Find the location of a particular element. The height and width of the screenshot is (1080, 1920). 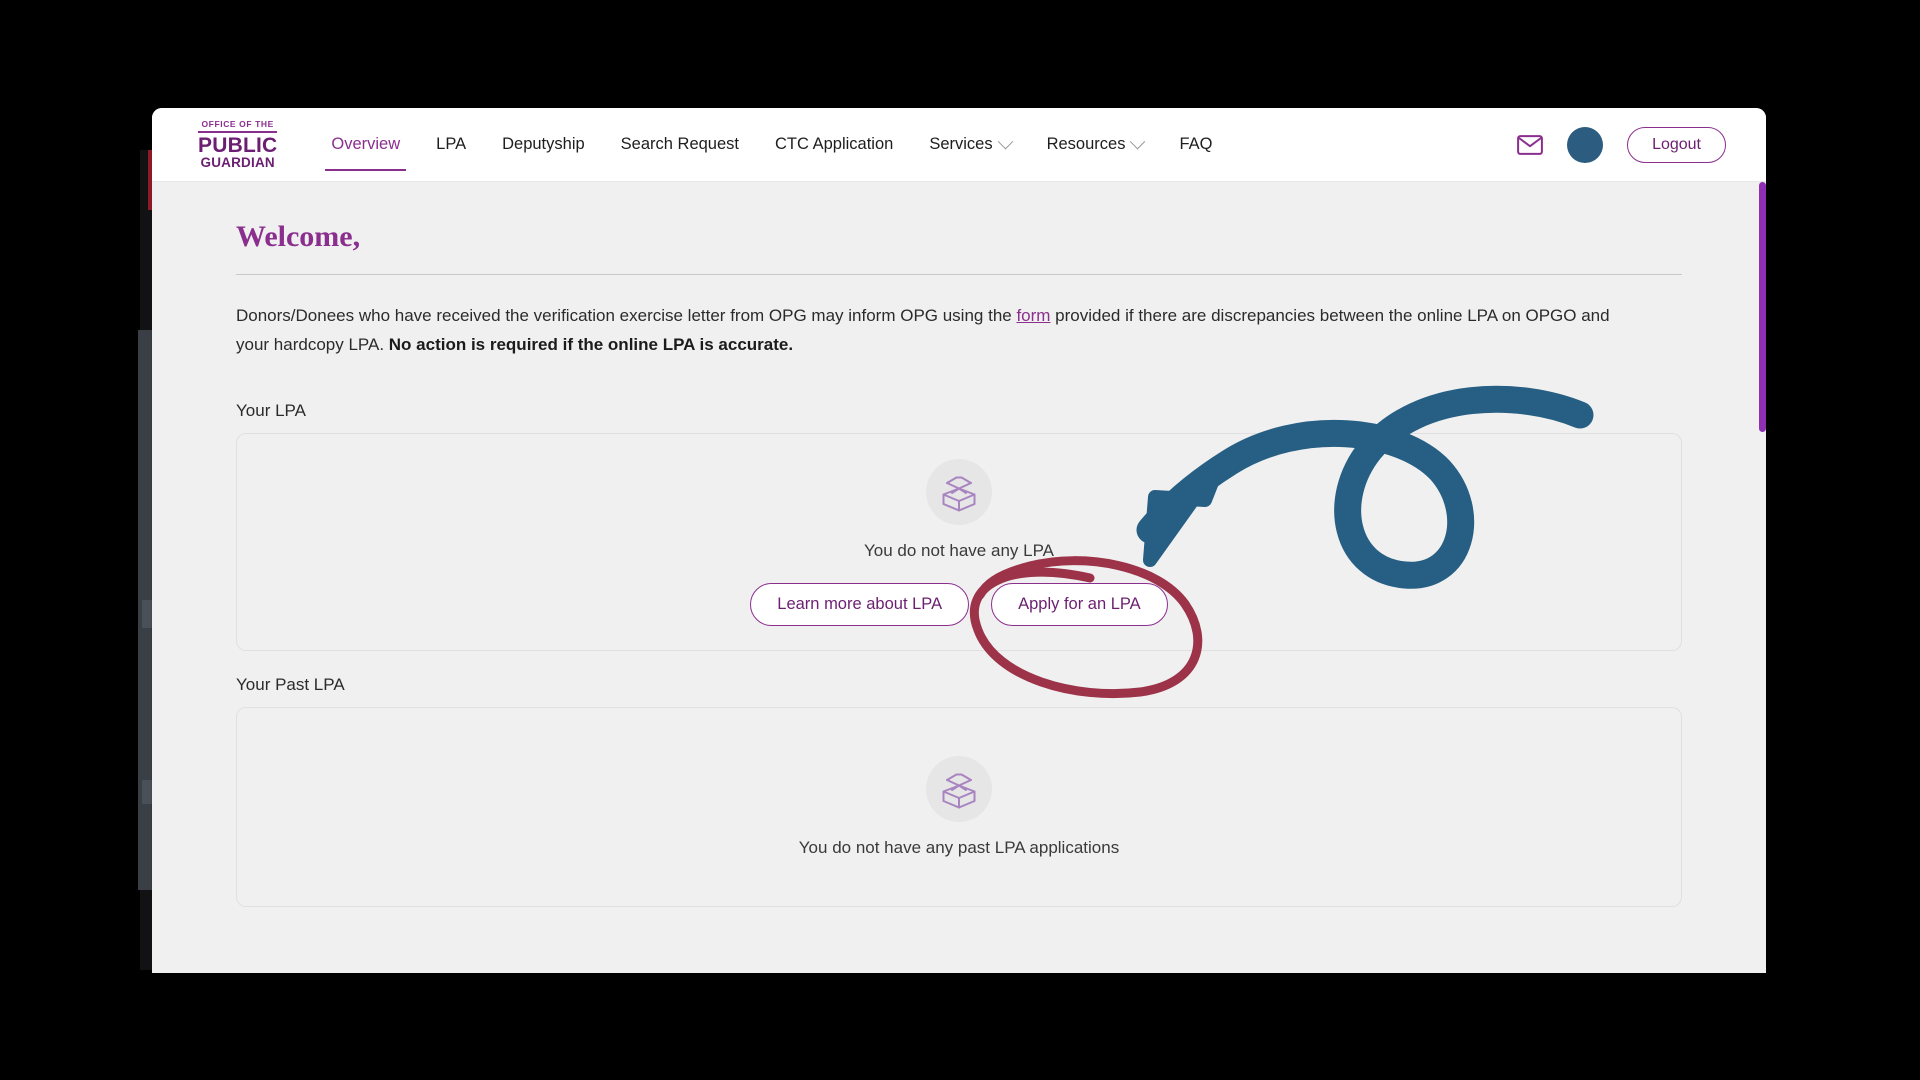

nav-label: LPA is located at coordinates (451, 144).